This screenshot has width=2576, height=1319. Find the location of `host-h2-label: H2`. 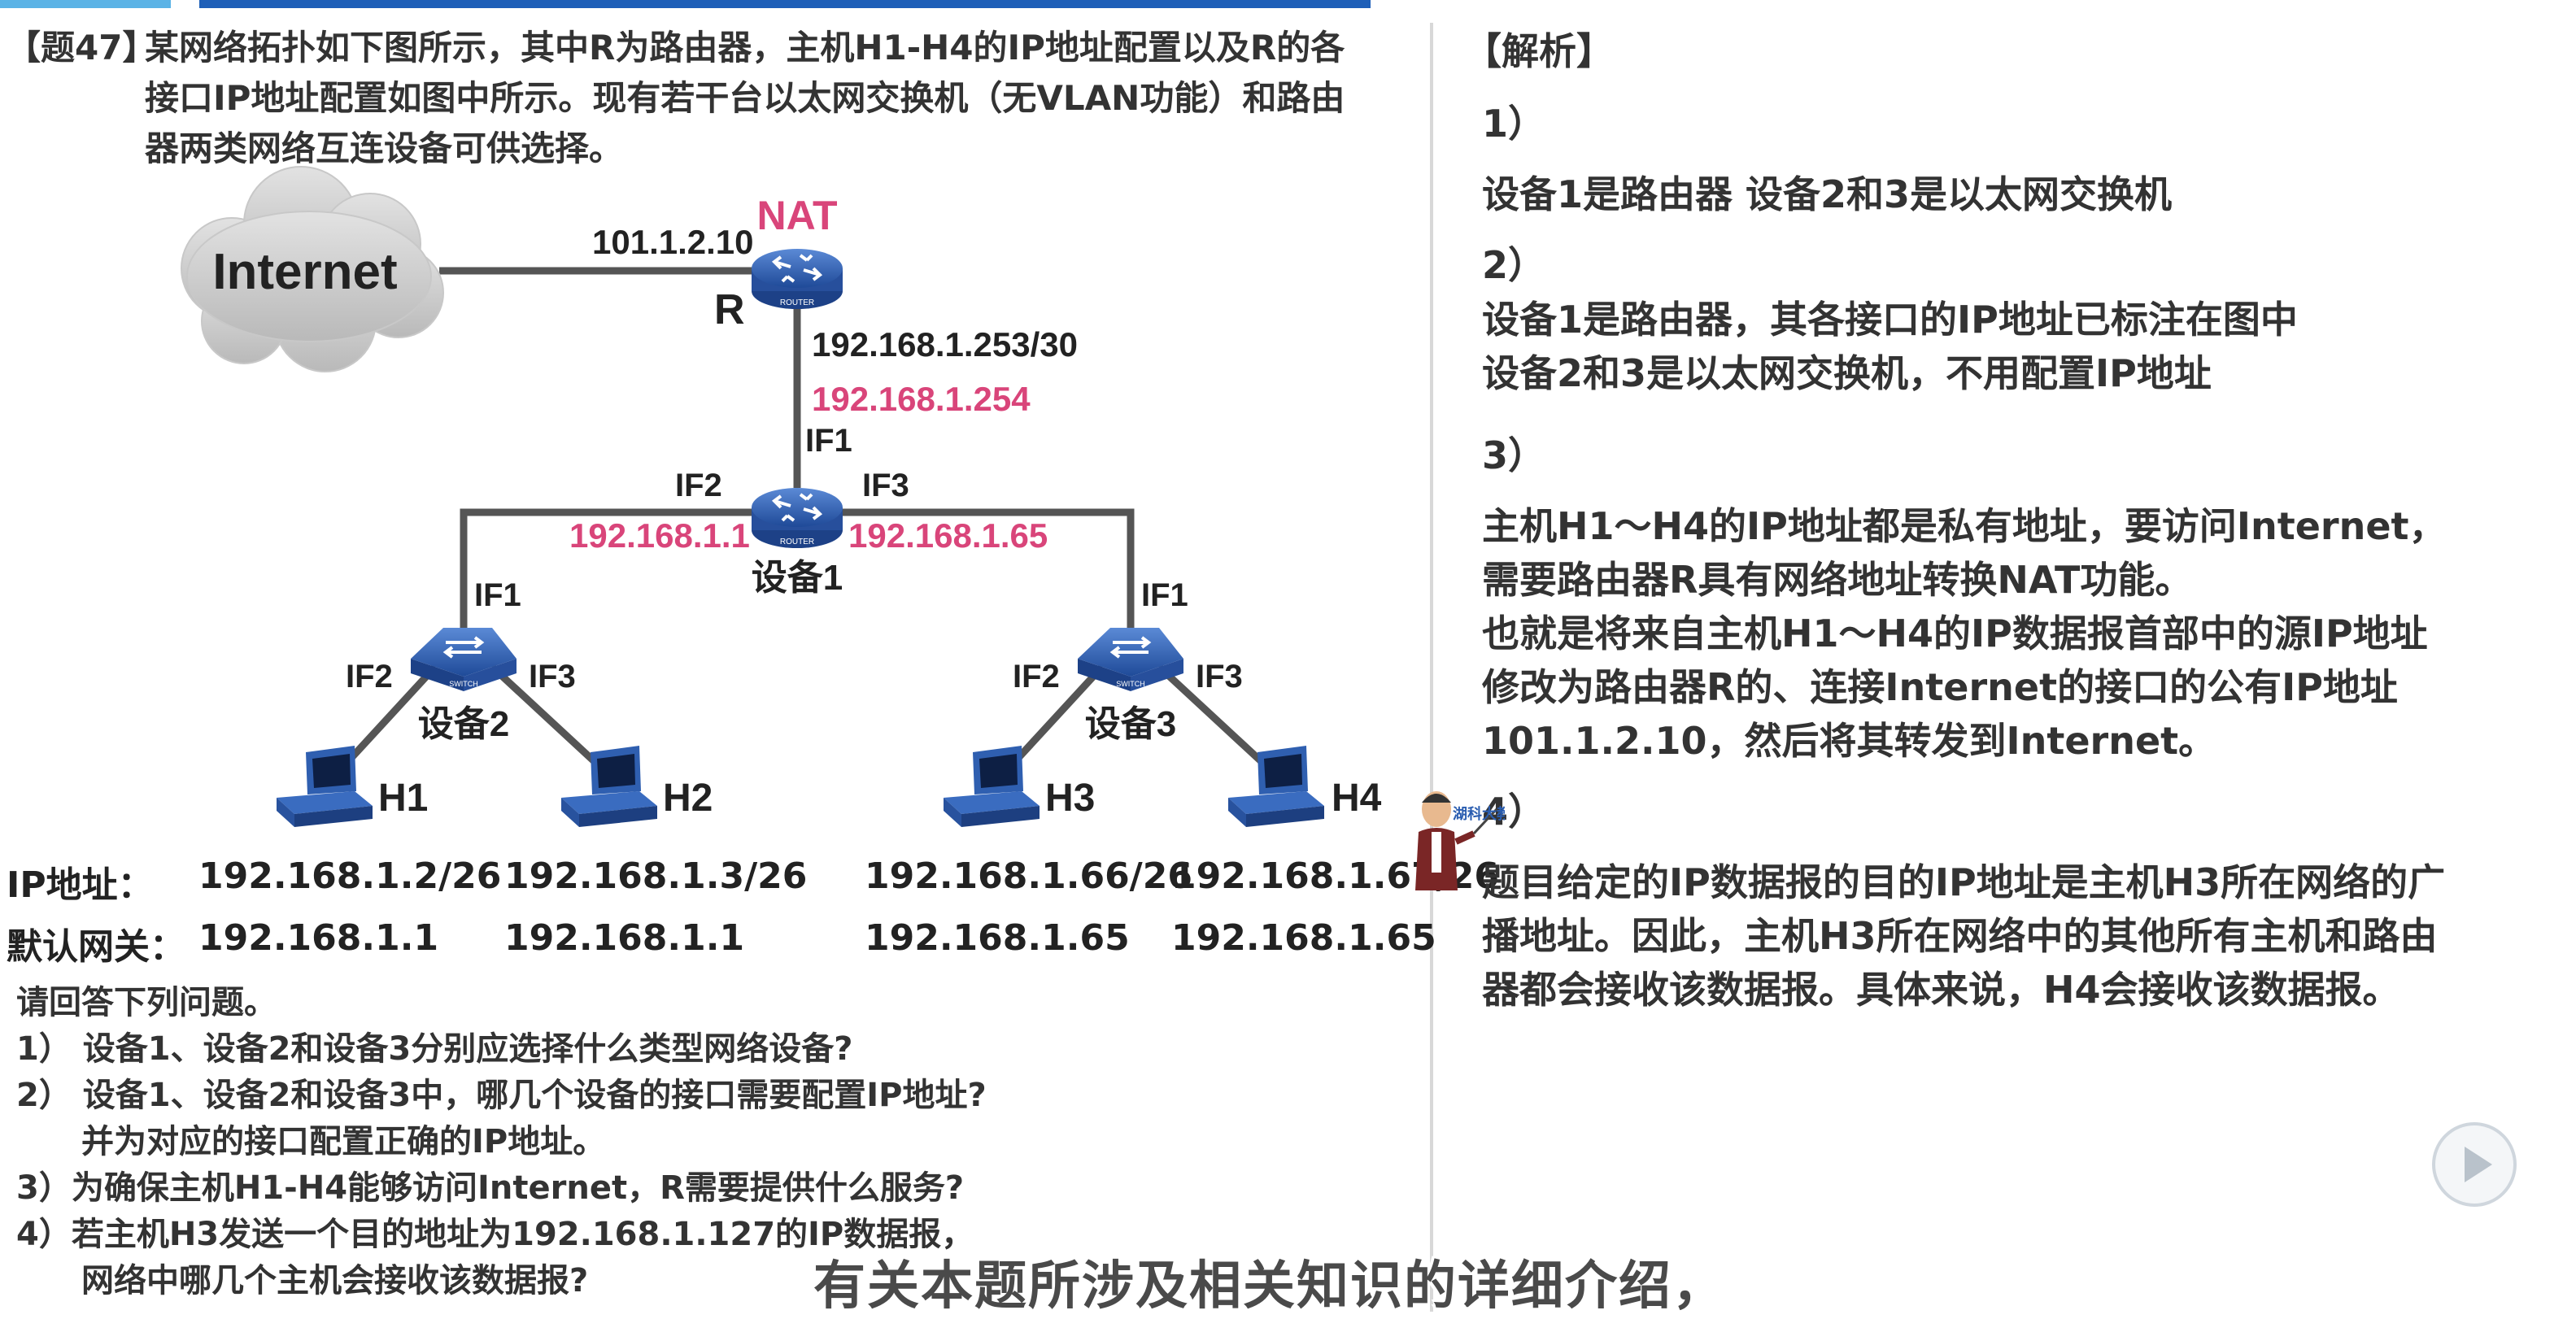

host-h2-label: H2 is located at coordinates (688, 798).